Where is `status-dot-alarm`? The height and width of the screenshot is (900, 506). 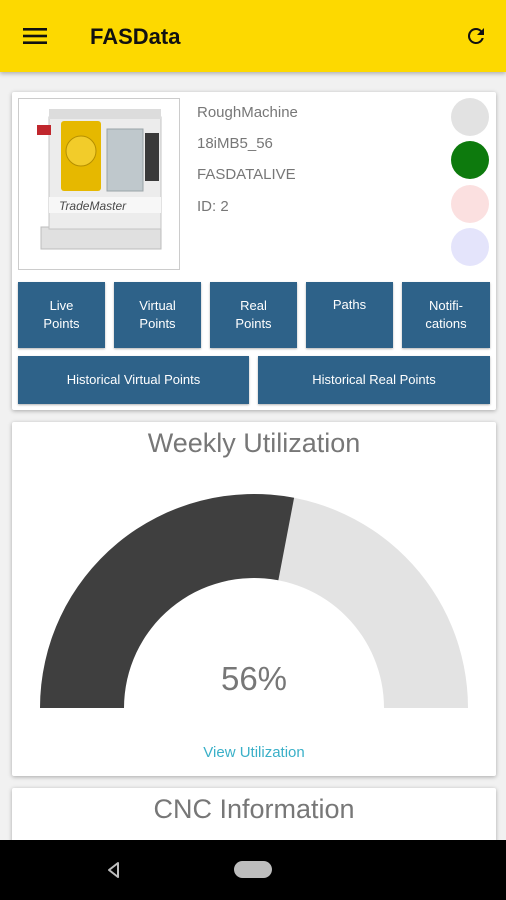
status-dot-alarm is located at coordinates (470, 204).